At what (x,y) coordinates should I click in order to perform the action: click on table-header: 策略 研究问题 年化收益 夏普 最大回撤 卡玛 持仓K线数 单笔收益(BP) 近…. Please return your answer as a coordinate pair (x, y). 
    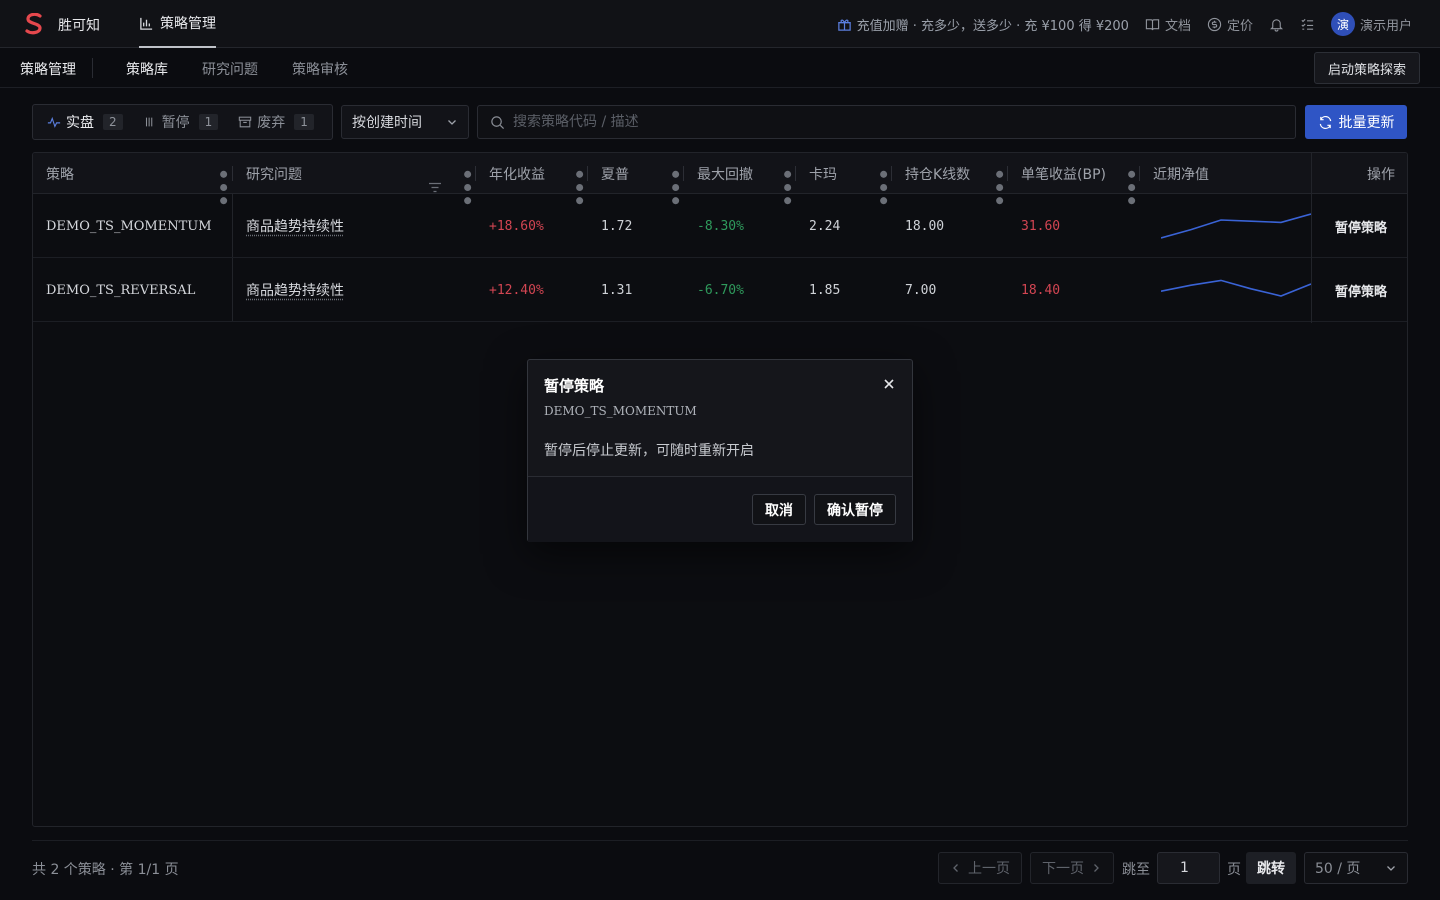
    Looking at the image, I should click on (720, 179).